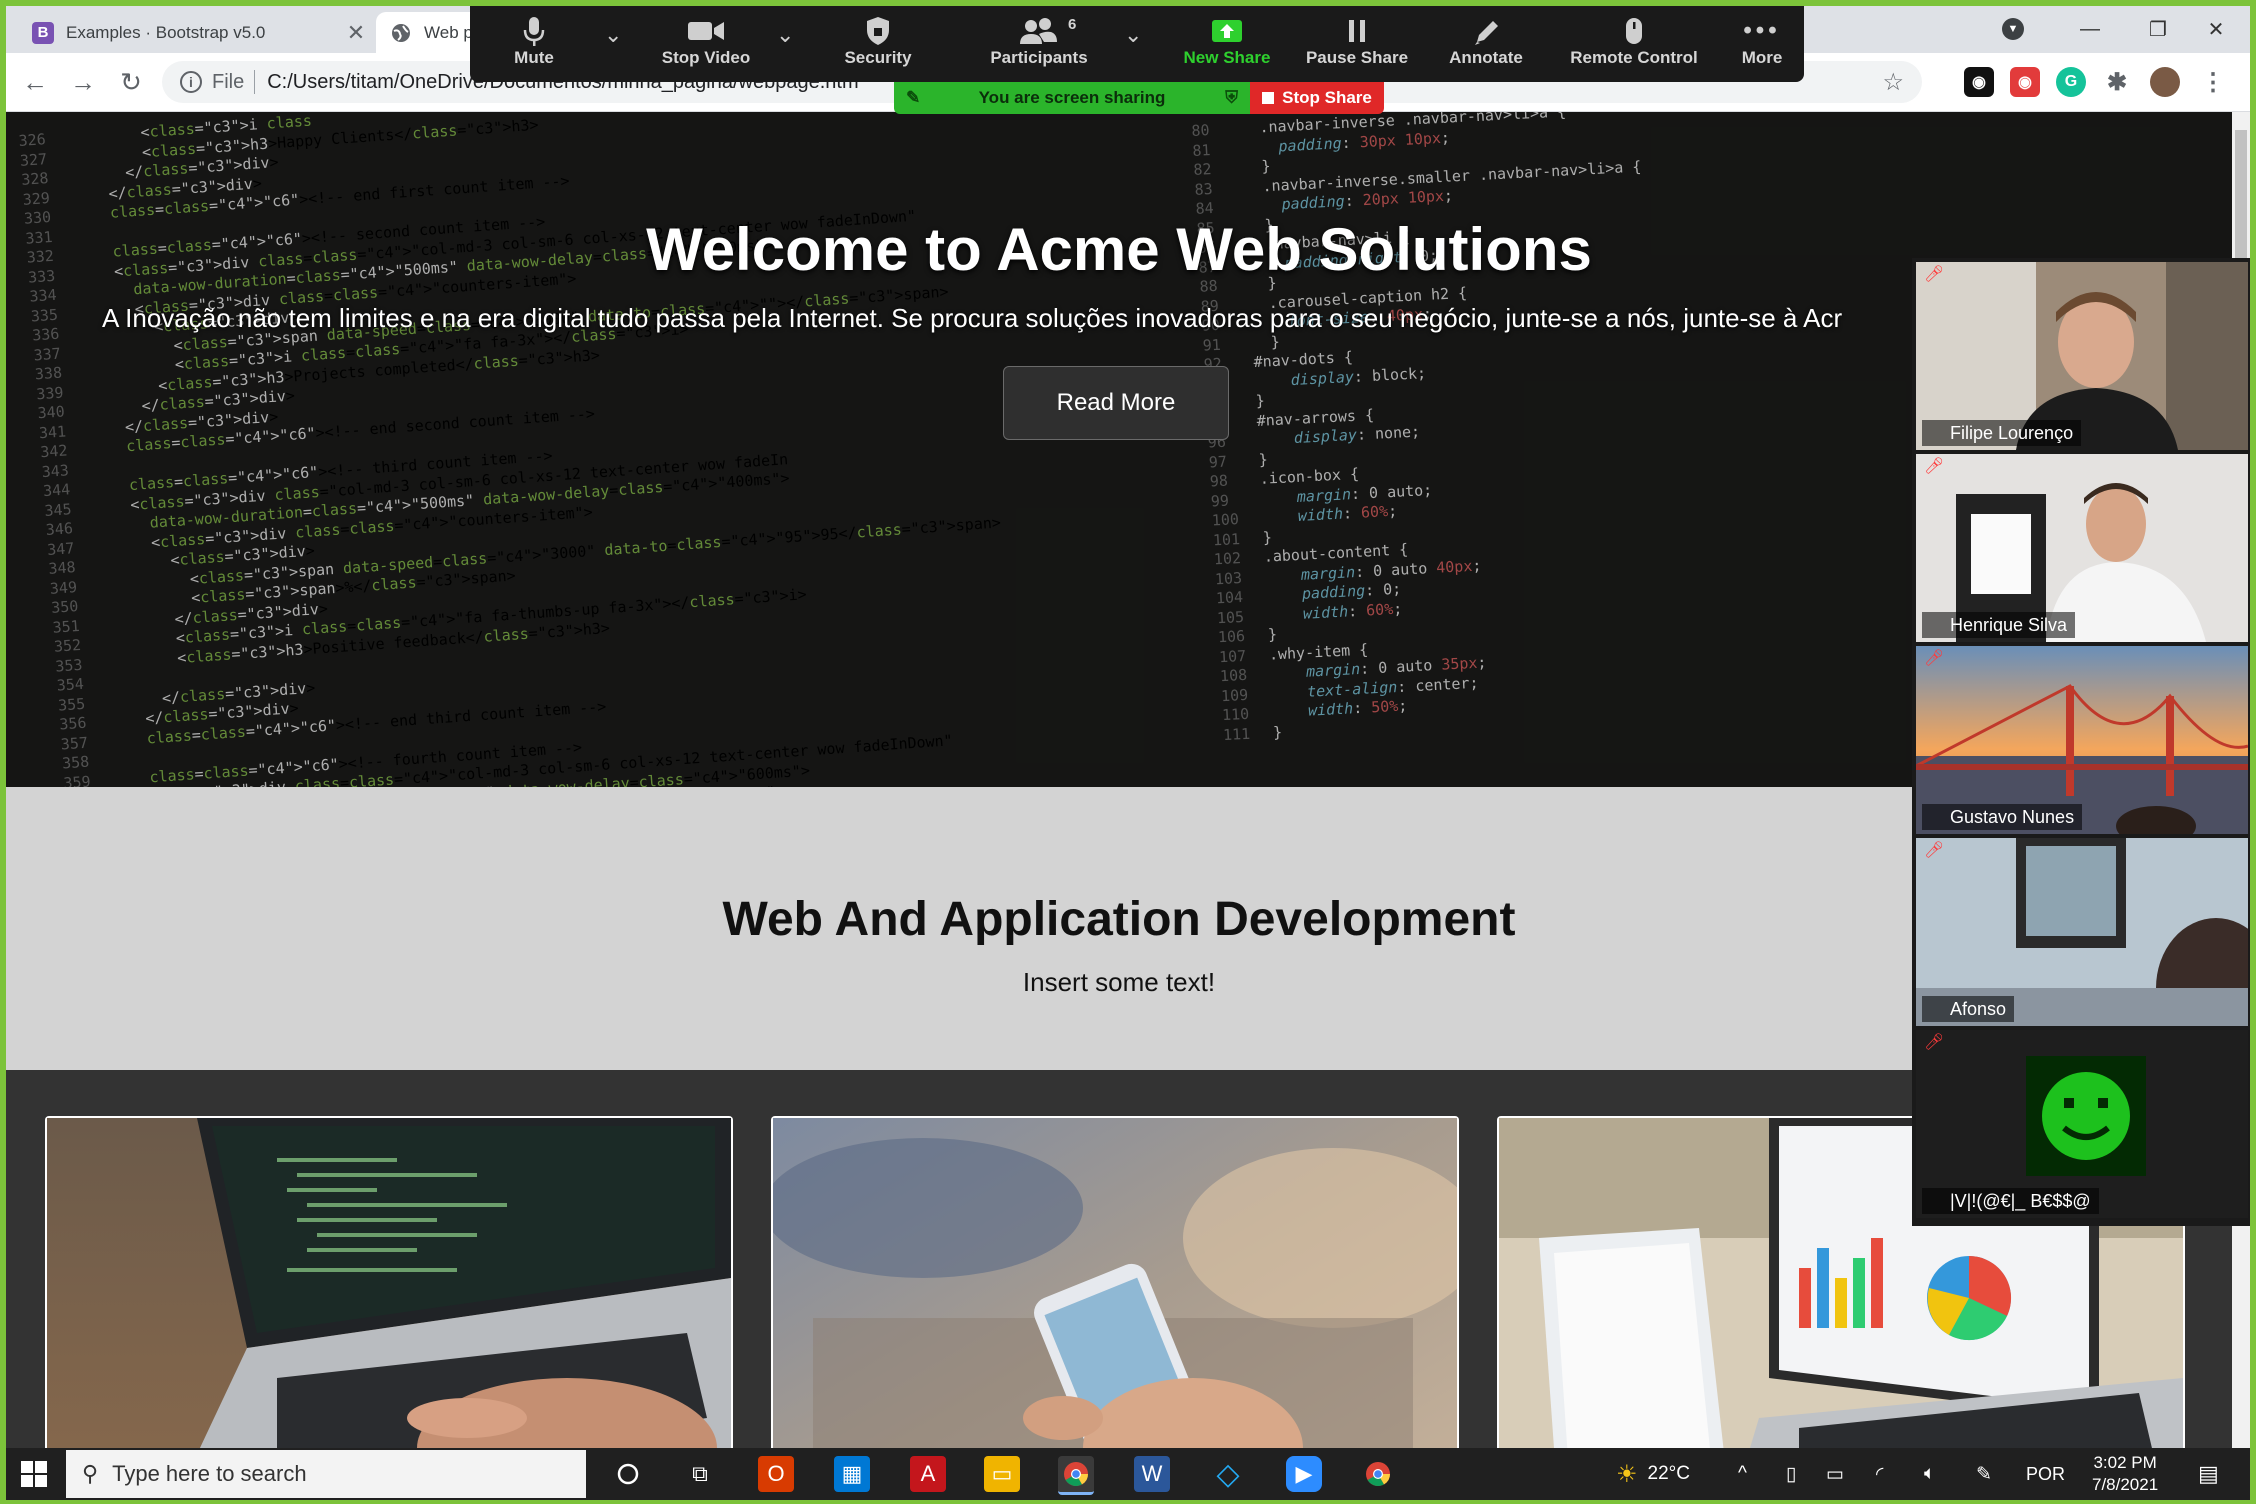  Describe the element at coordinates (2082, 1124) in the screenshot. I see `participant-tile: 🎤︎ |V|!(@€|_ B€$$@` at that location.